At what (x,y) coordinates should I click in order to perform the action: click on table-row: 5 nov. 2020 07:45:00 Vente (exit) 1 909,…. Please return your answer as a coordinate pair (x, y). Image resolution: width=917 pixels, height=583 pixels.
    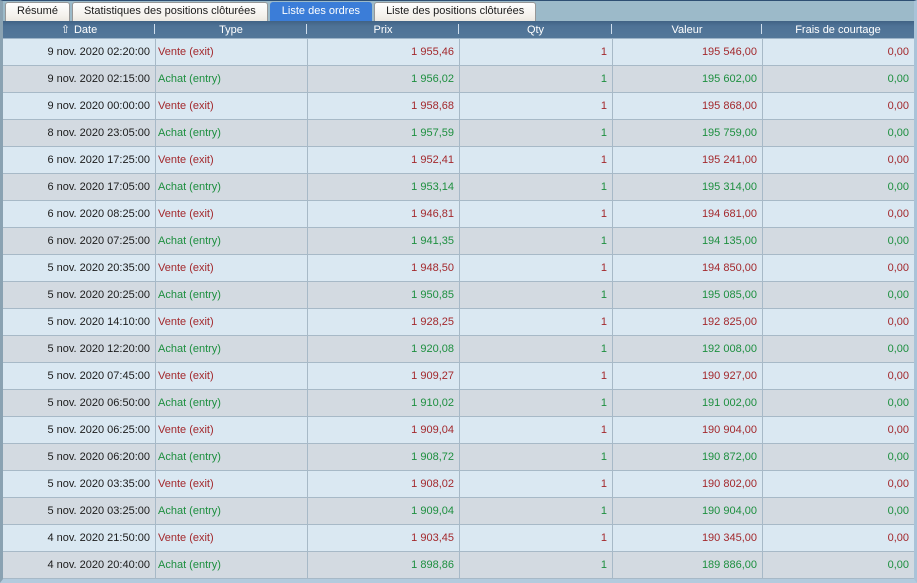
    Looking at the image, I should click on (458, 376).